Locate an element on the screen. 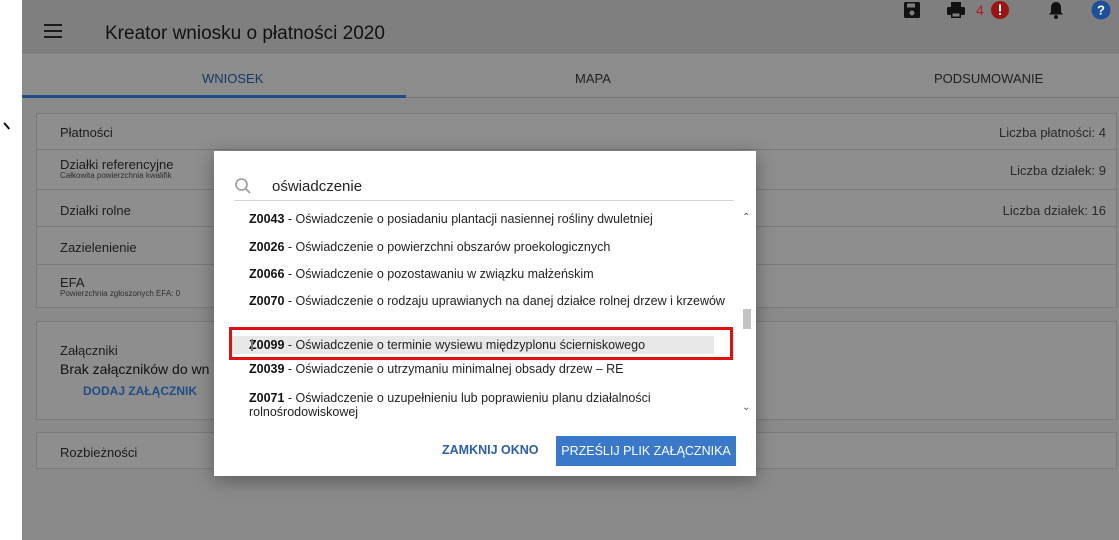 The width and height of the screenshot is (1119, 540). tab-mapa: MAPA is located at coordinates (593, 78).